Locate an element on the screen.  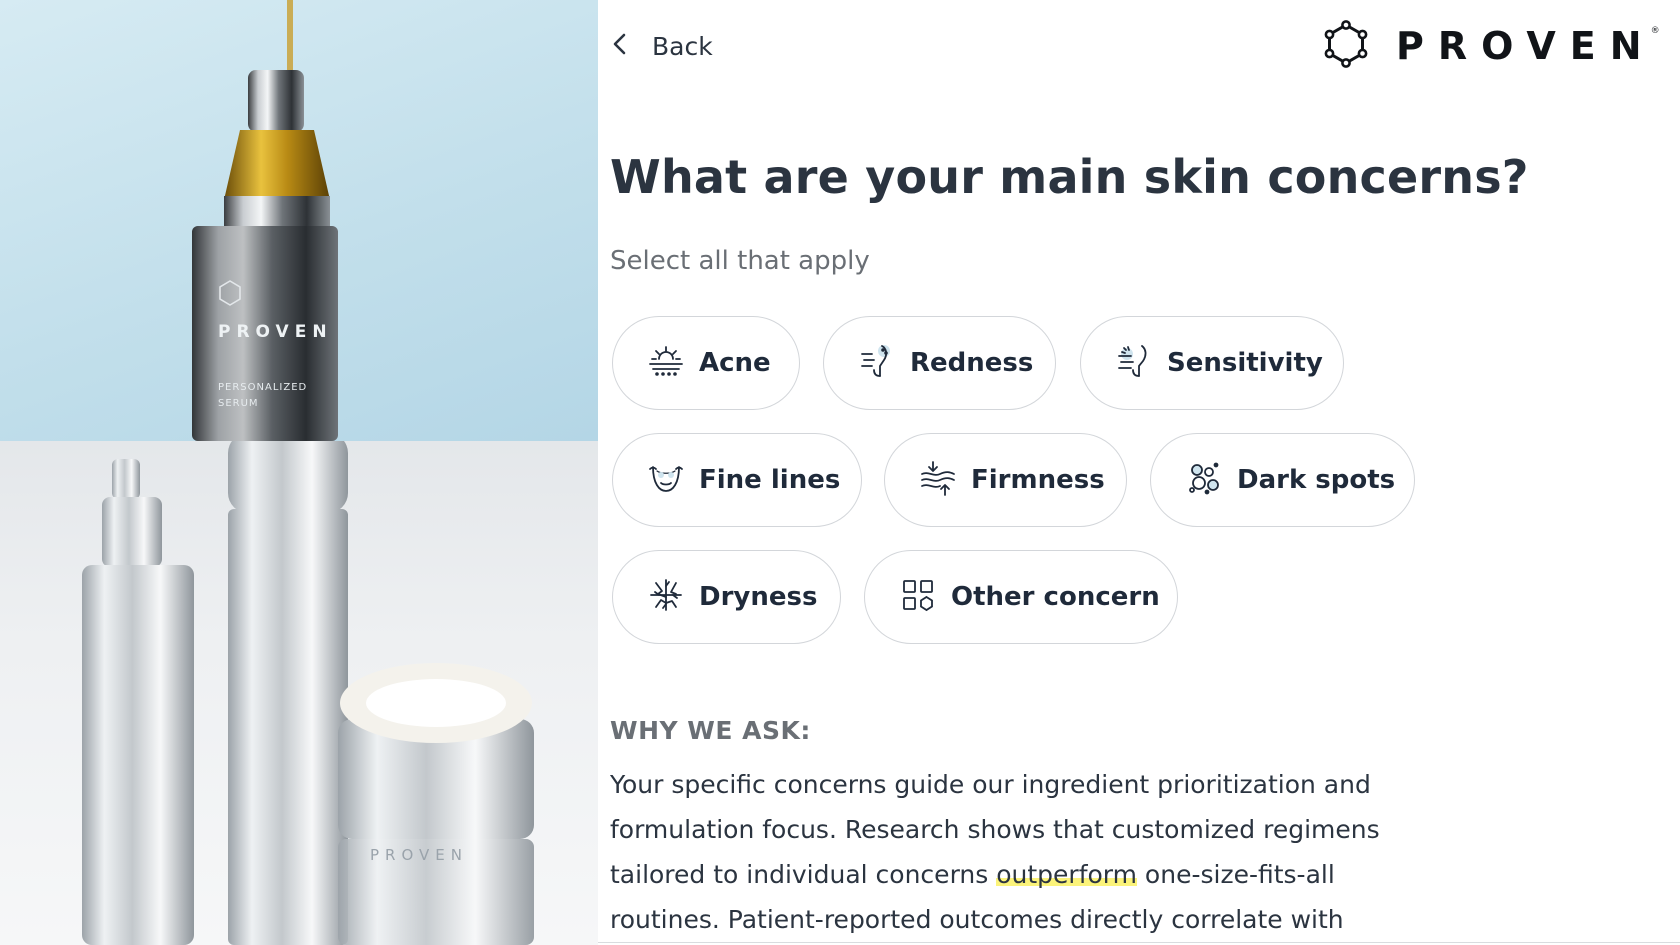
concern-label: Firmness is located at coordinates (1038, 480).